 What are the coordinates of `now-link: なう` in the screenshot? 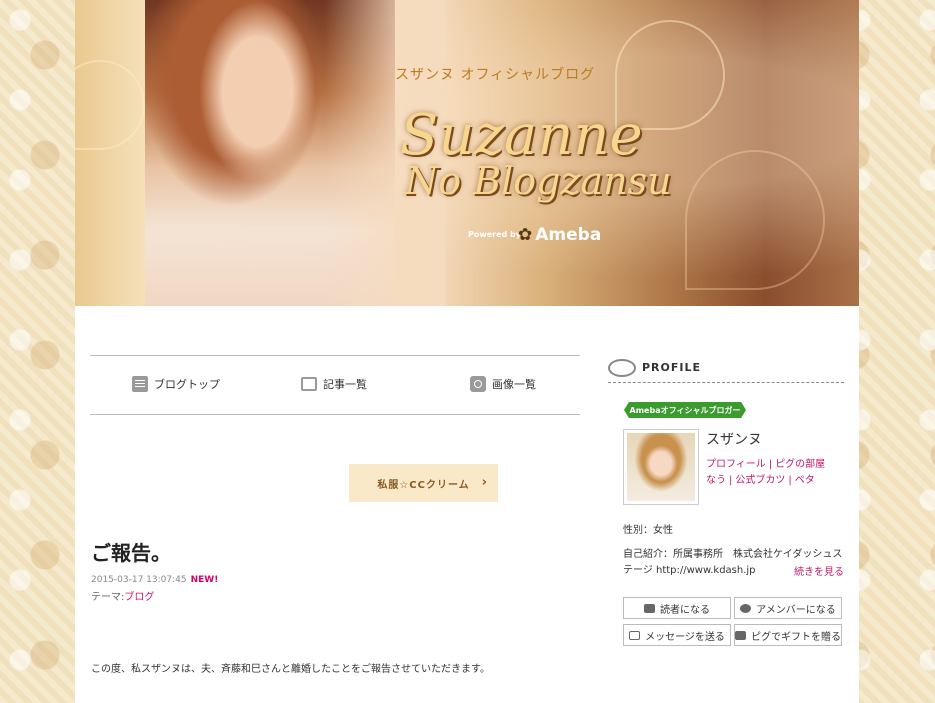 It's located at (716, 480).